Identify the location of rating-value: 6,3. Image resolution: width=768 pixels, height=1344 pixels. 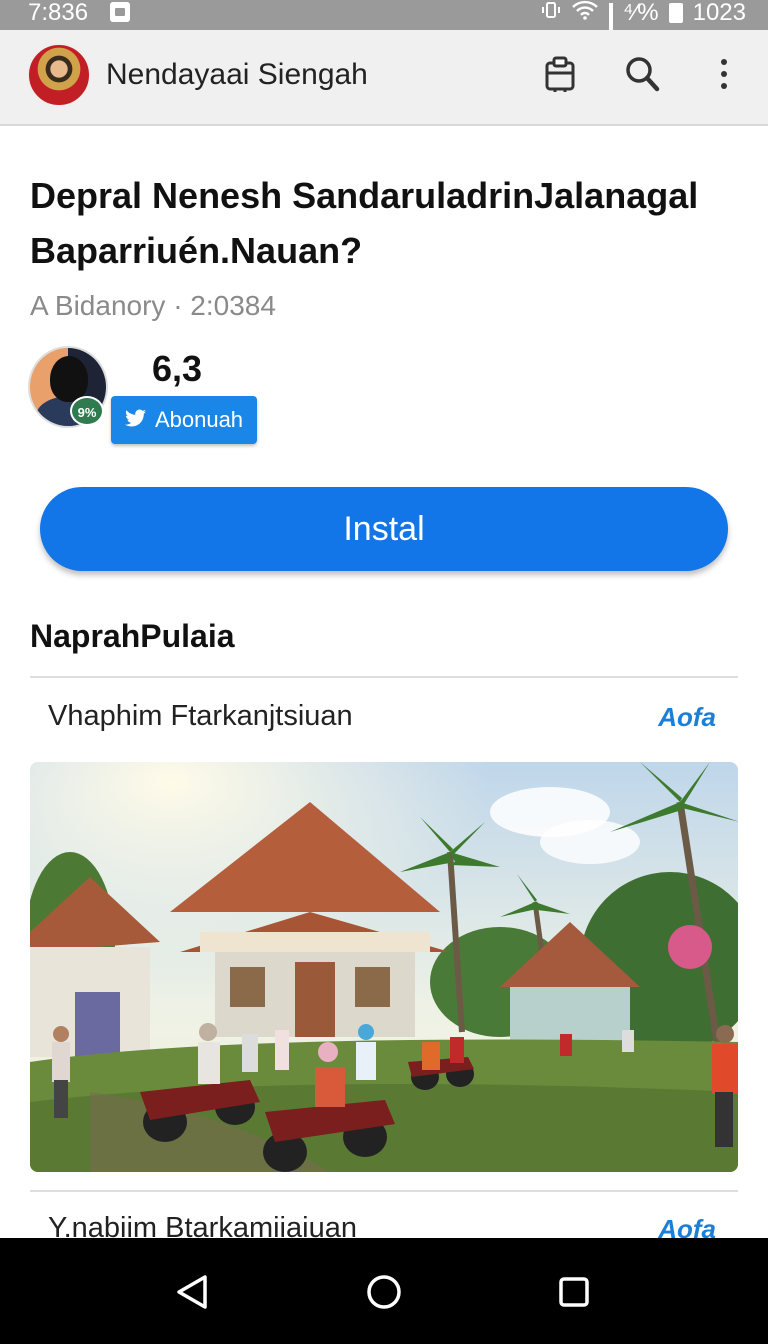
(177, 368).